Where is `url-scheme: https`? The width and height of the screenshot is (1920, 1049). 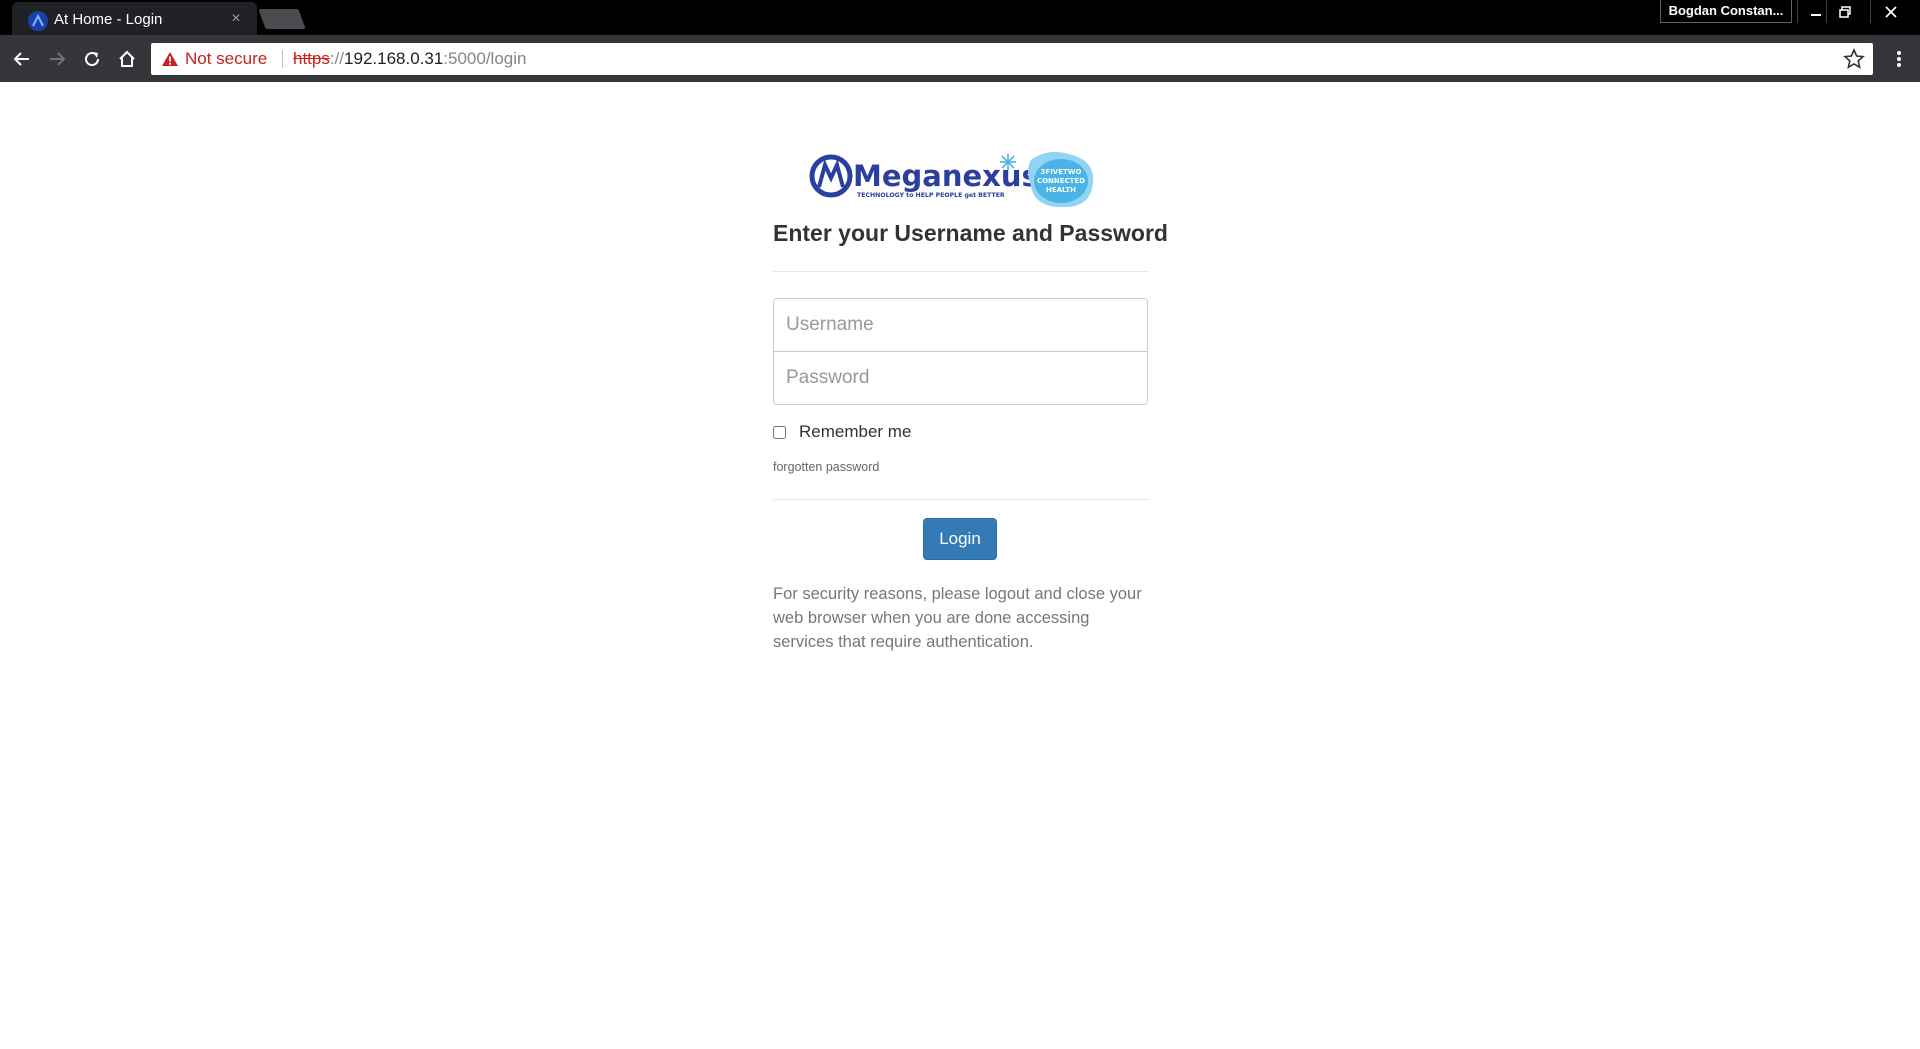 url-scheme: https is located at coordinates (311, 58).